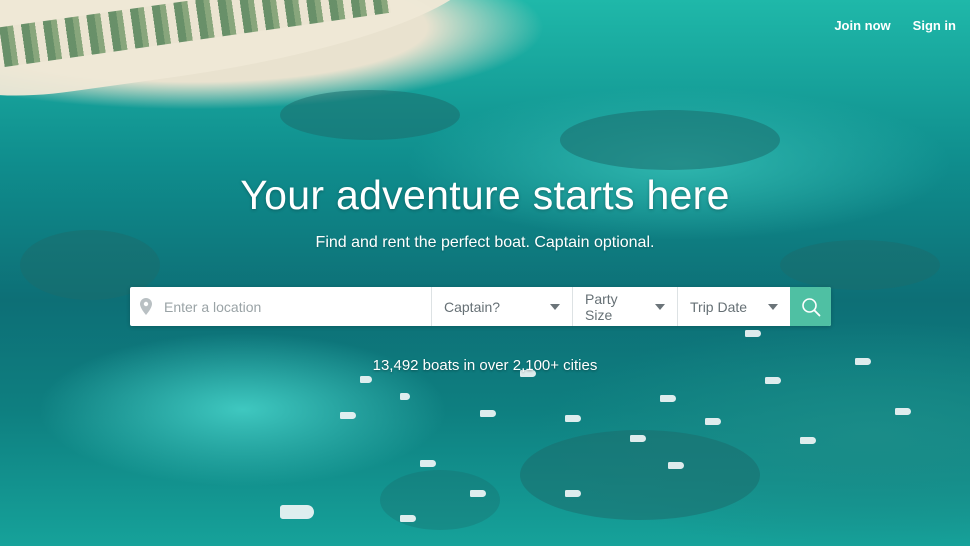 The height and width of the screenshot is (546, 970). Describe the element at coordinates (485, 365) in the screenshot. I see `boat-count-stats: 13,492 boats in over 2,100+ cities` at that location.